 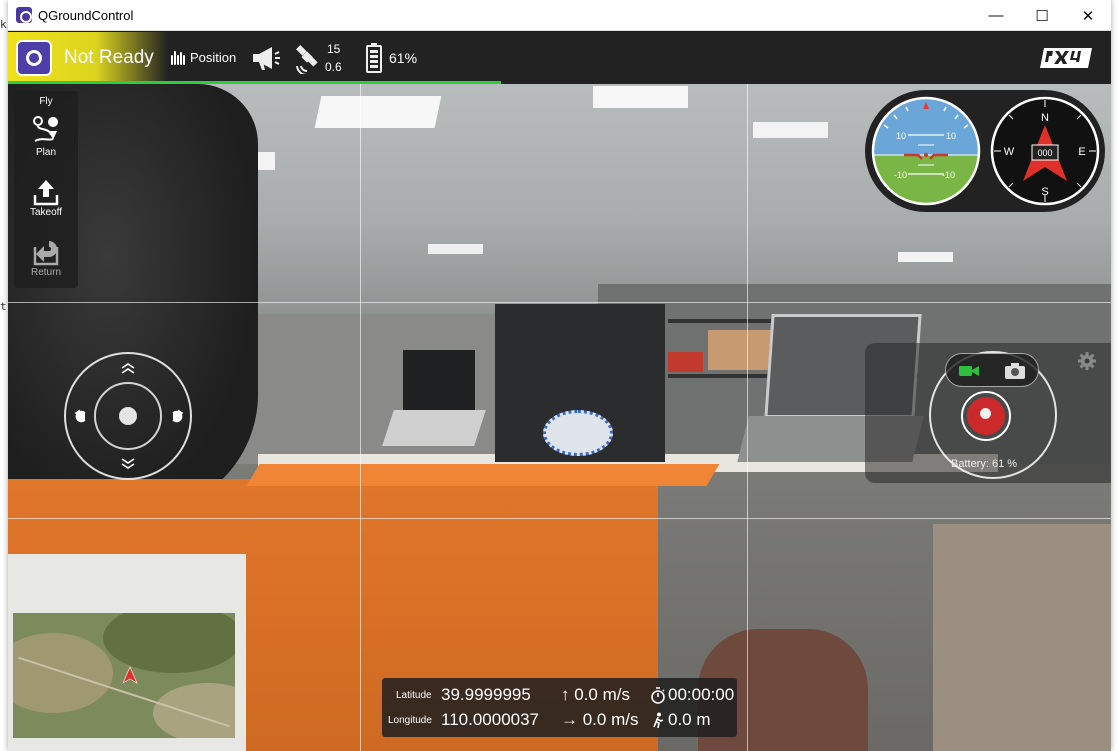 What do you see at coordinates (1045, 118) in the screenshot?
I see `compass-north: N` at bounding box center [1045, 118].